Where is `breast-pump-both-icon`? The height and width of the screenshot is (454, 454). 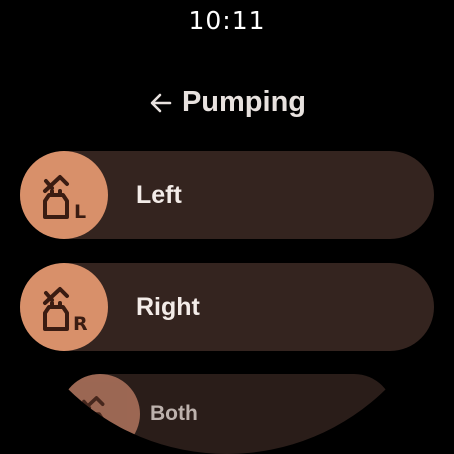
breast-pump-both-icon is located at coordinates (100, 414).